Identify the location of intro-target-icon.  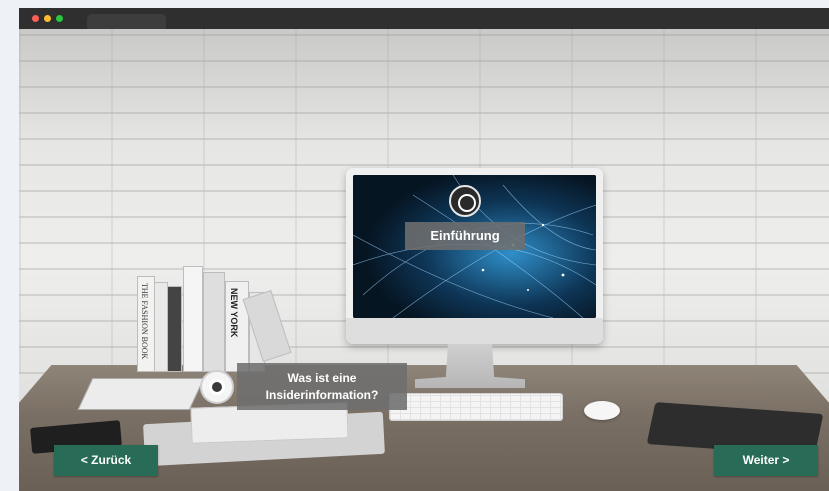
(465, 201).